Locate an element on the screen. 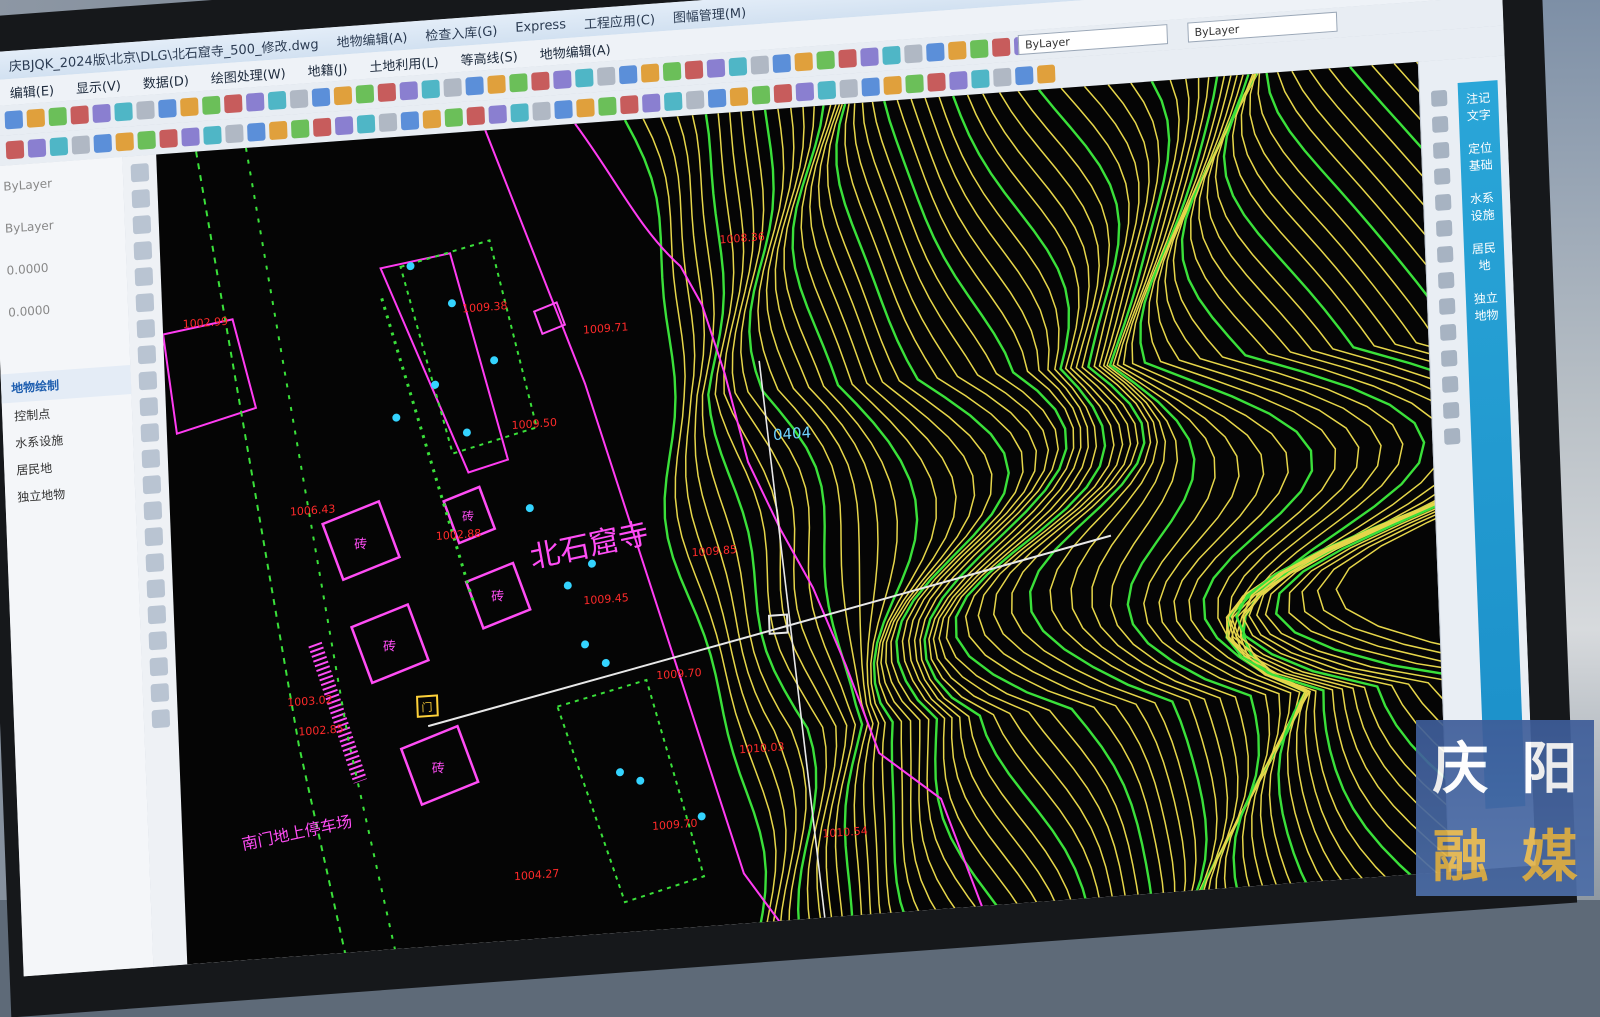 The image size is (1600, 1017). menu-landuse: 土地利用(L) is located at coordinates (404, 63).